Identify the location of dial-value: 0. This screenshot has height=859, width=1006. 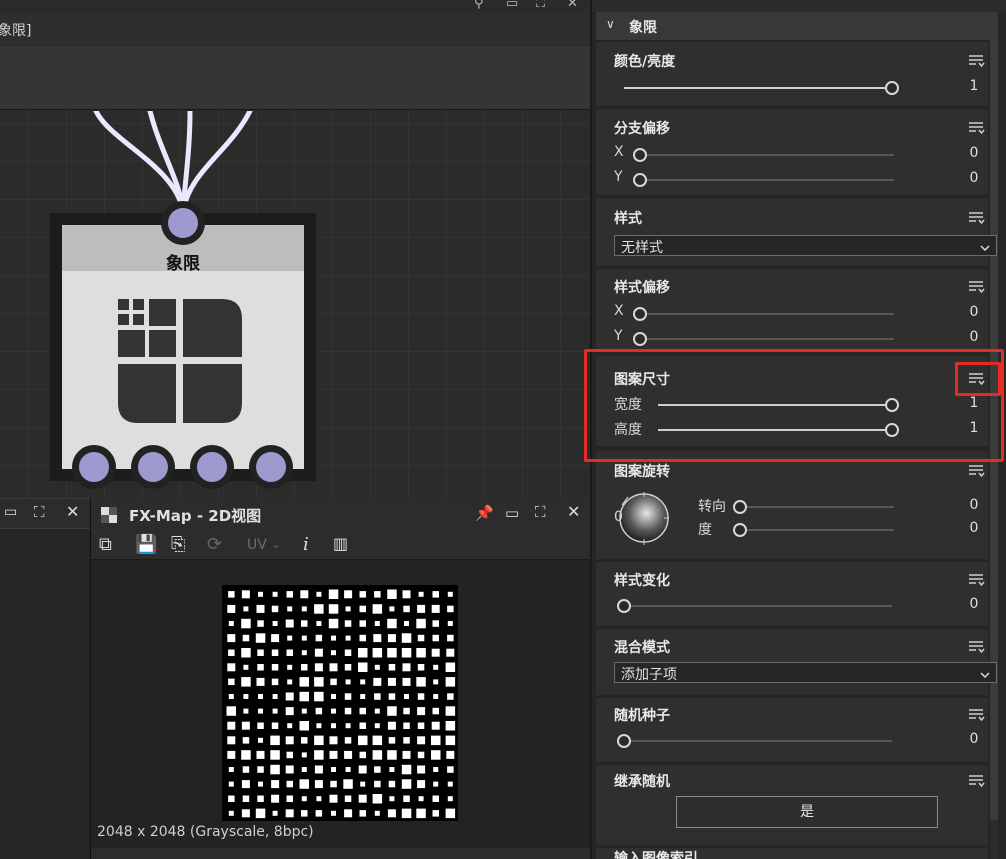
(618, 517).